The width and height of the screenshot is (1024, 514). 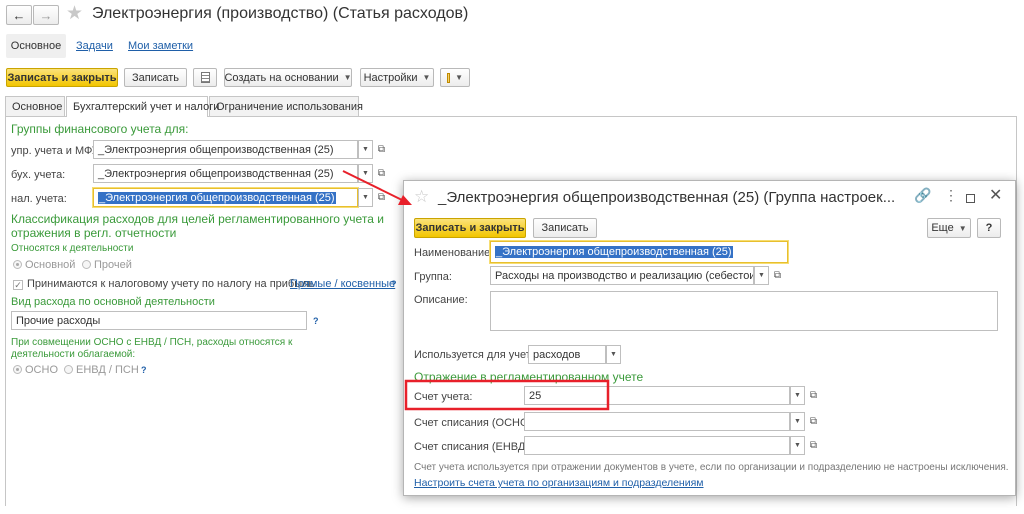 What do you see at coordinates (922, 195) in the screenshot?
I see `popup-link-icon: 🔗` at bounding box center [922, 195].